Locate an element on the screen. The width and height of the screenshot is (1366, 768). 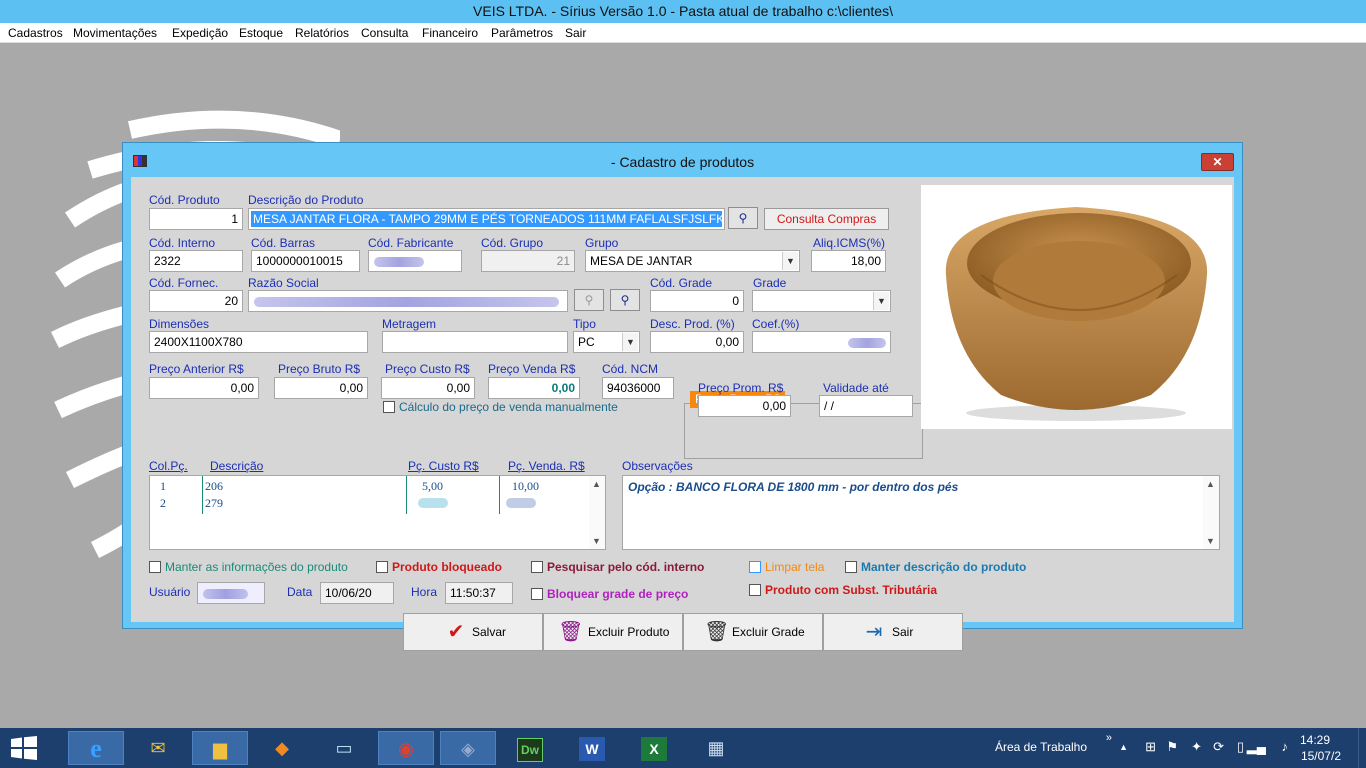
taskbar-chrome: ◉ is located at coordinates (406, 748).